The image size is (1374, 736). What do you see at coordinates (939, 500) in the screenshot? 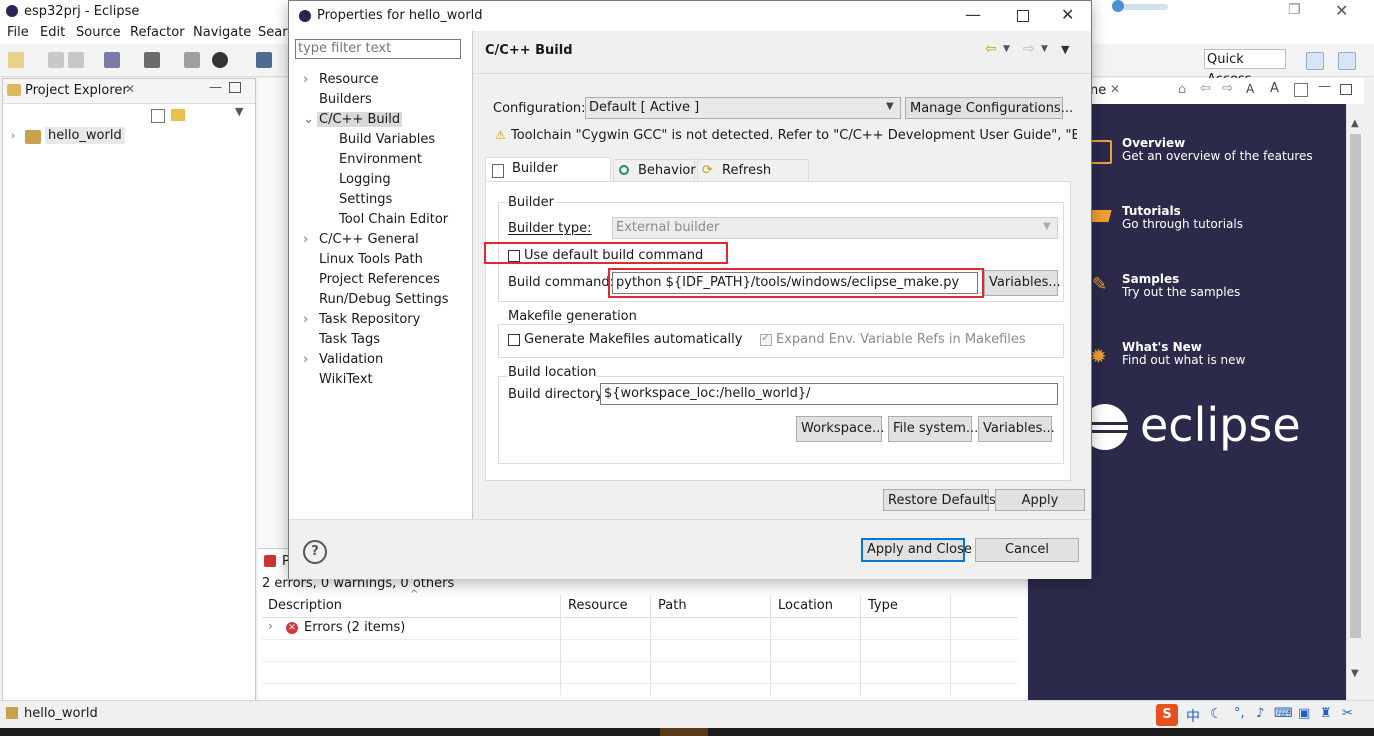
I see `restore-defaults-button: Restore Defaults` at bounding box center [939, 500].